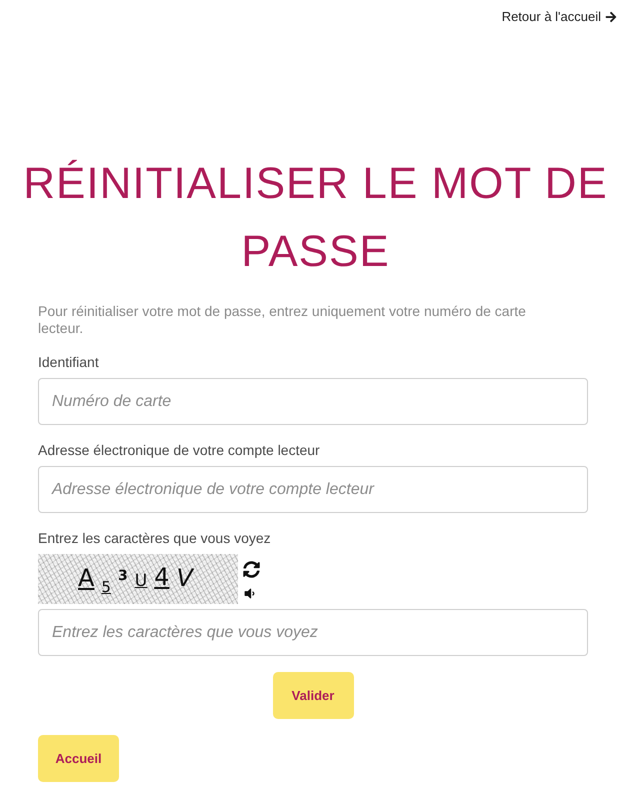  Describe the element at coordinates (184, 578) in the screenshot. I see `captcha-character: V` at that location.